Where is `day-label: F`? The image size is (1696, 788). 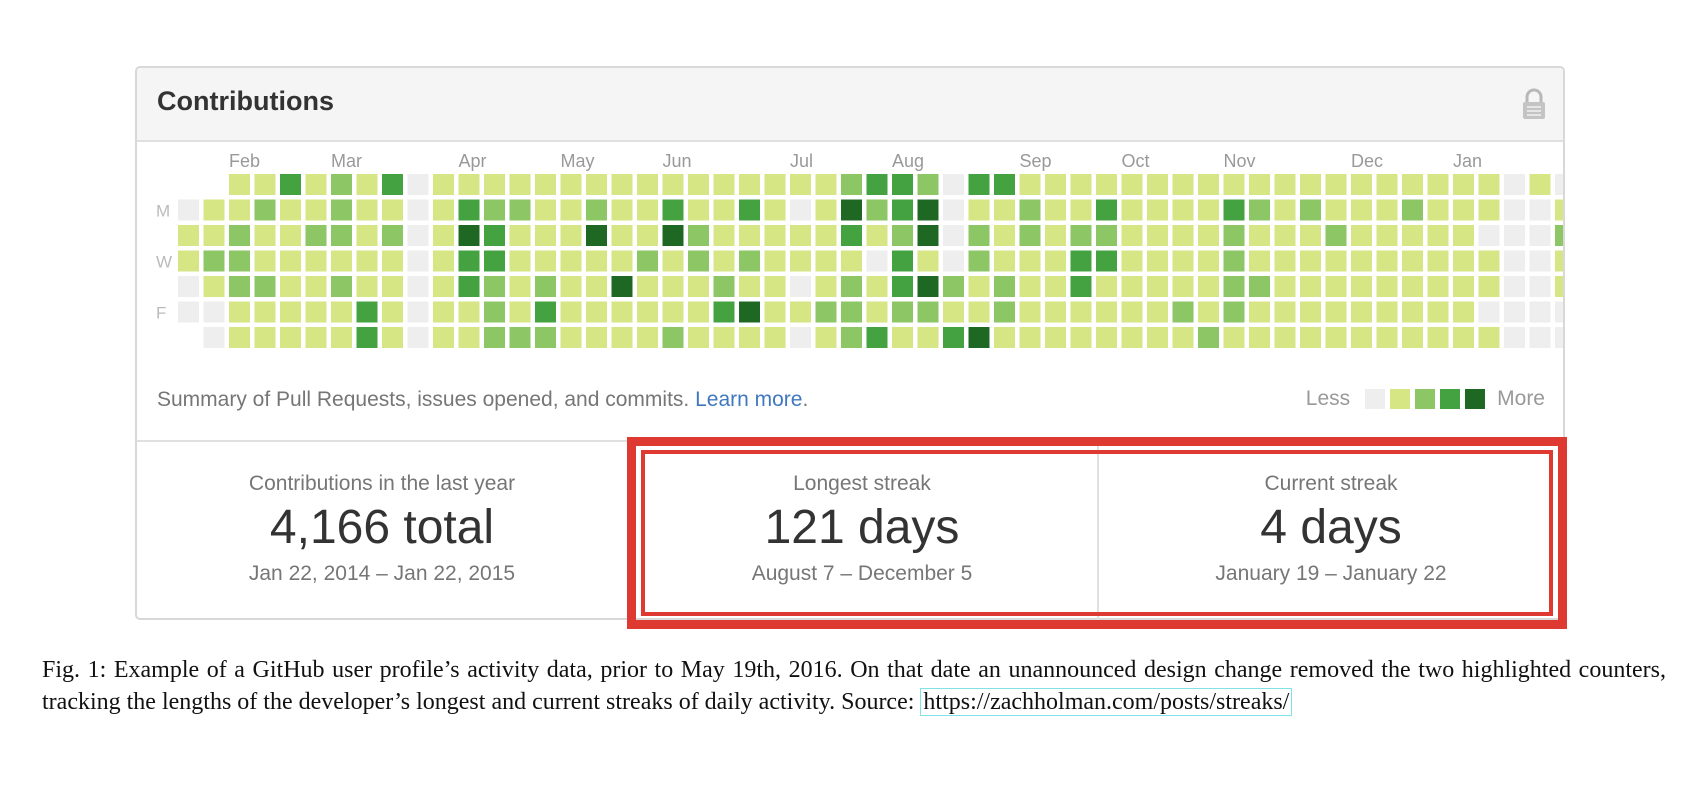 day-label: F is located at coordinates (161, 313).